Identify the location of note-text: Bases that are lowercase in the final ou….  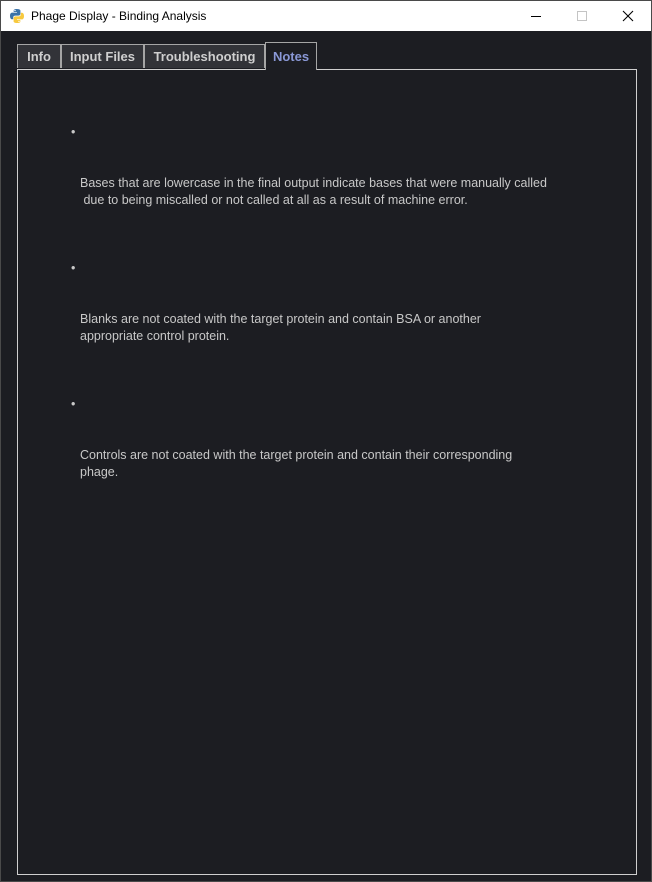
(313, 191).